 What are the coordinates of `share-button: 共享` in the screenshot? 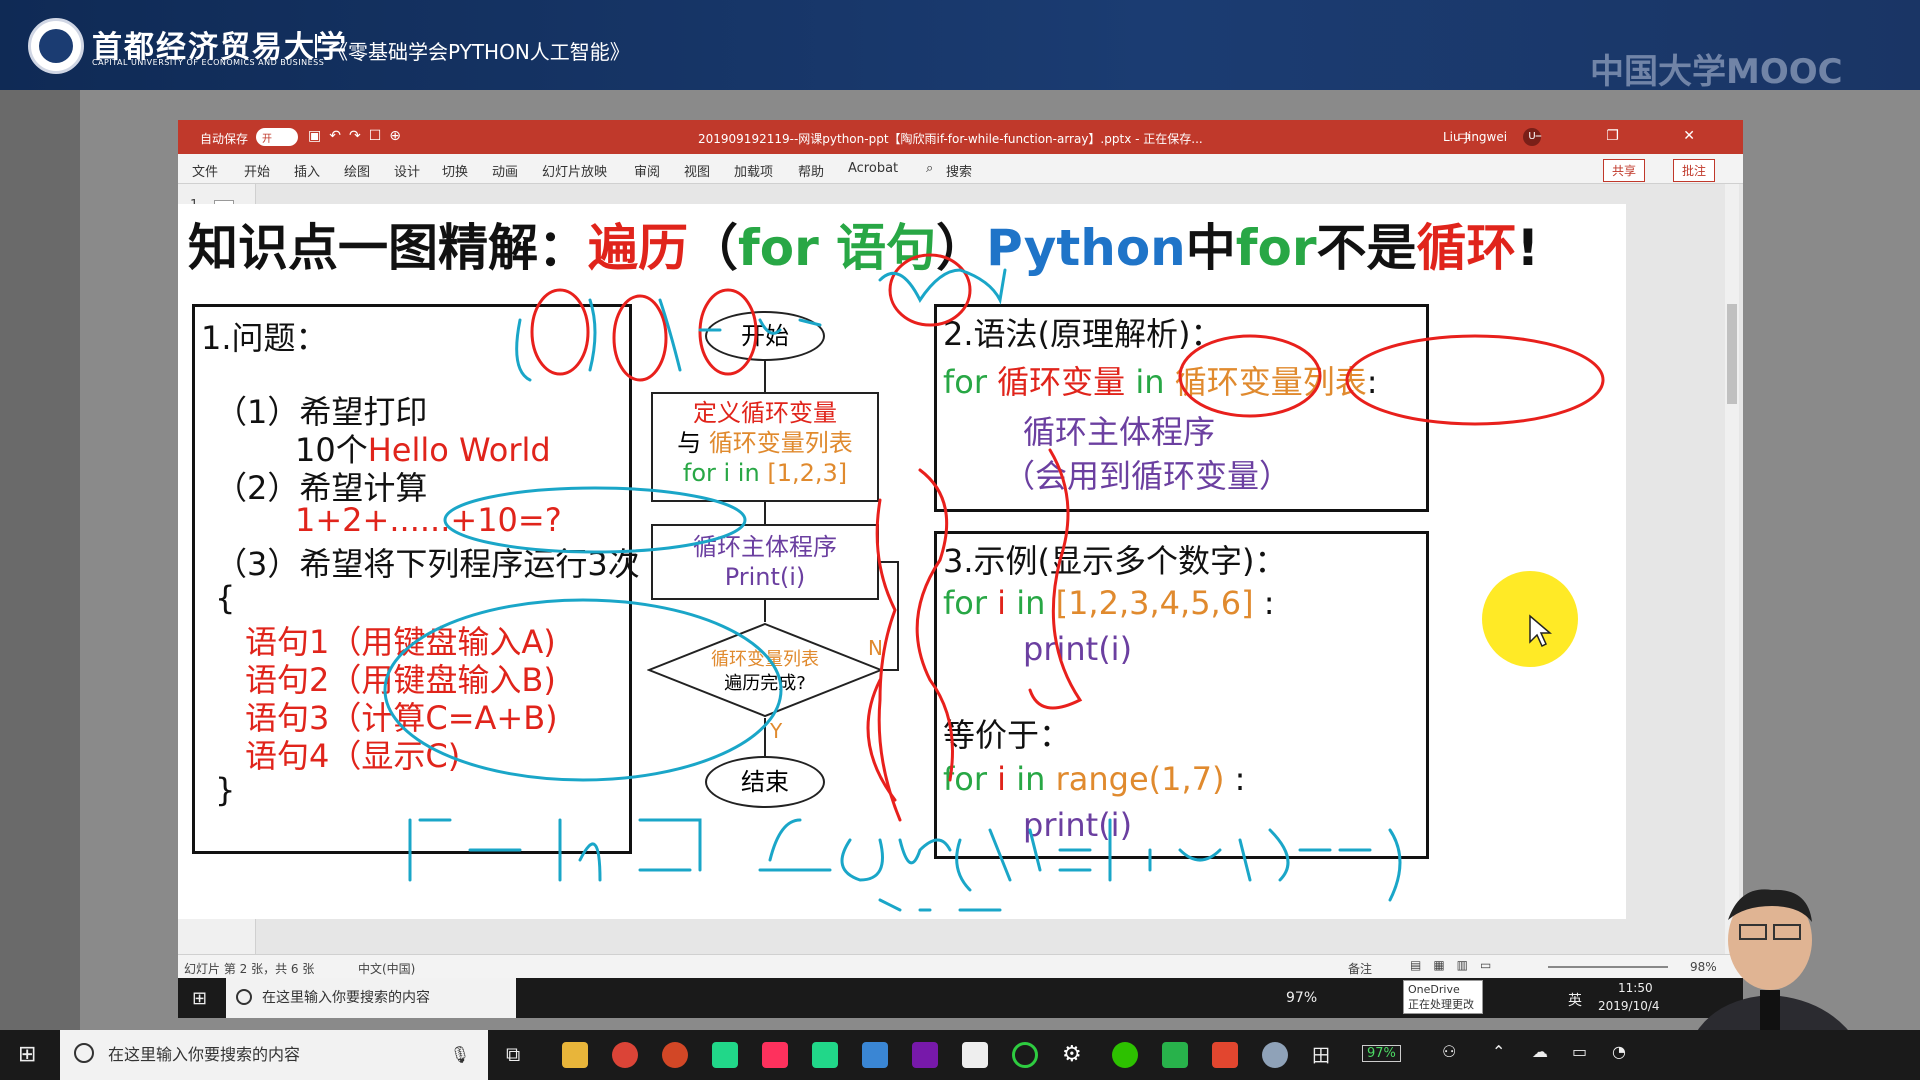 It's located at (1624, 170).